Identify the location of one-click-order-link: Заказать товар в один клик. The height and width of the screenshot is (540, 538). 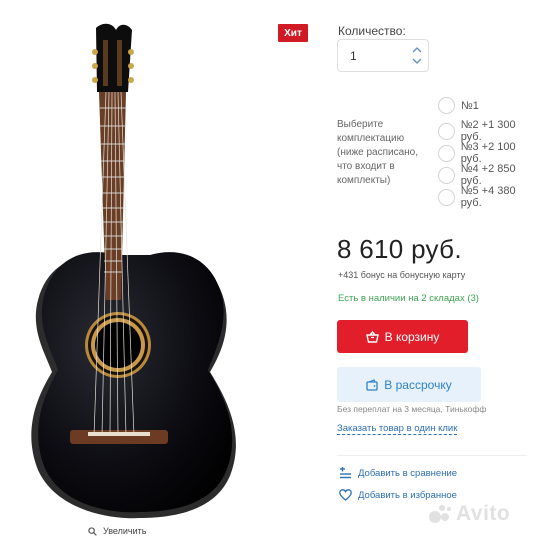
(397, 429).